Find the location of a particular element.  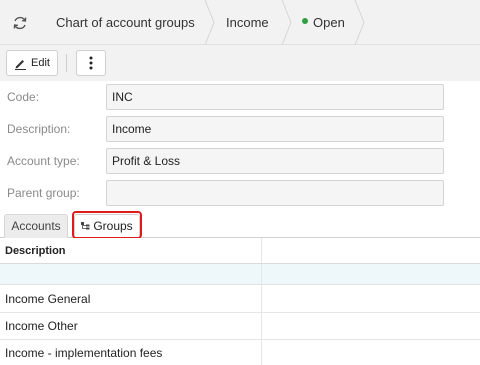

more-options-button is located at coordinates (91, 63).